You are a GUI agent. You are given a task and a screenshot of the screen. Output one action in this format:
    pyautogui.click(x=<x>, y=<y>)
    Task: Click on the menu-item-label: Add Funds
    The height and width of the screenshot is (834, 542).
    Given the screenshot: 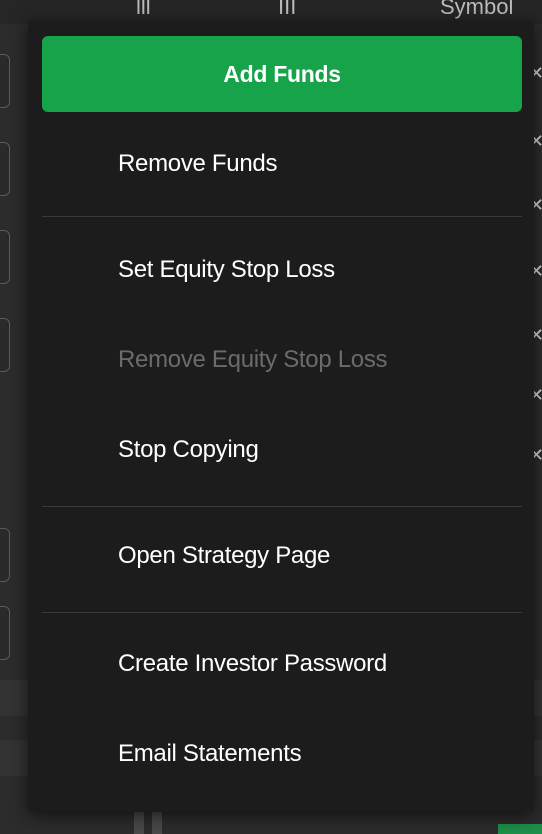 What is the action you would take?
    pyautogui.click(x=282, y=73)
    